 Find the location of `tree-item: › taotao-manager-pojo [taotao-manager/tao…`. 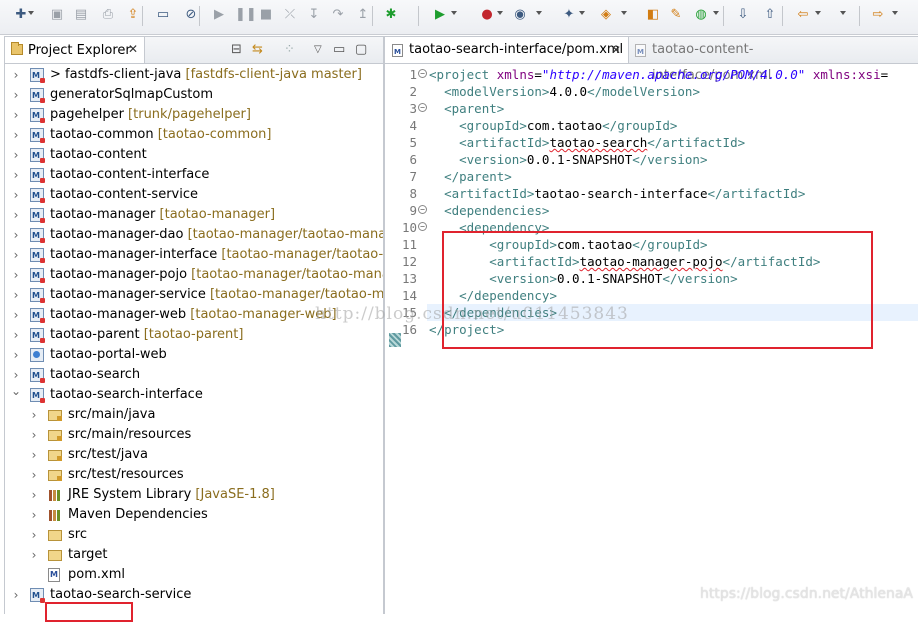

tree-item: › taotao-manager-pojo [taotao-manager/tao… is located at coordinates (194, 275).